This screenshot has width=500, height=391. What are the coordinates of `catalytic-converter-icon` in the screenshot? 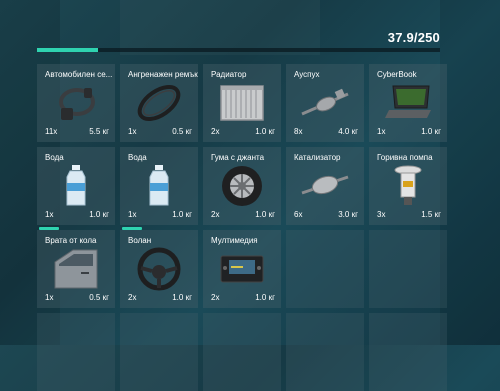 It's located at (325, 185).